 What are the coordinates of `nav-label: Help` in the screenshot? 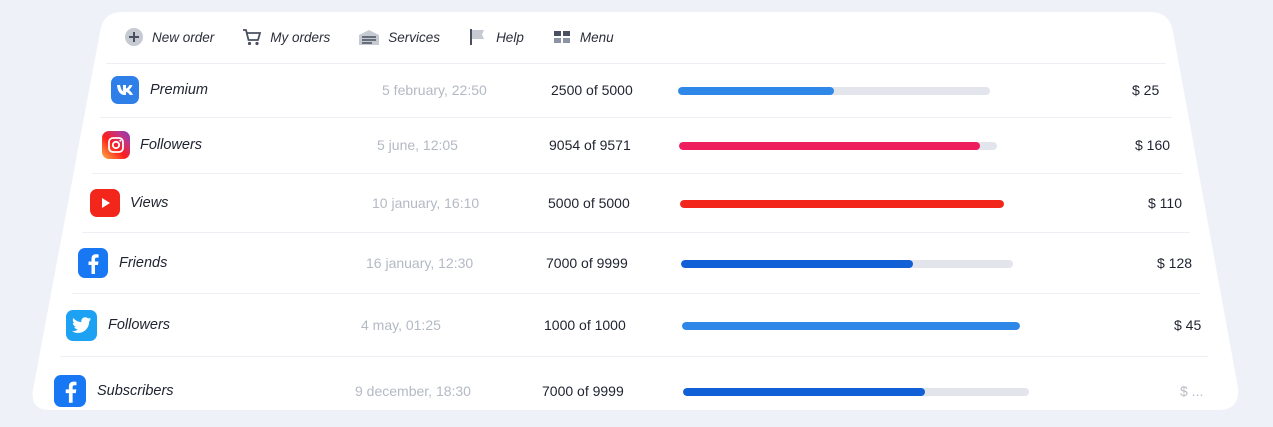 It's located at (510, 37).